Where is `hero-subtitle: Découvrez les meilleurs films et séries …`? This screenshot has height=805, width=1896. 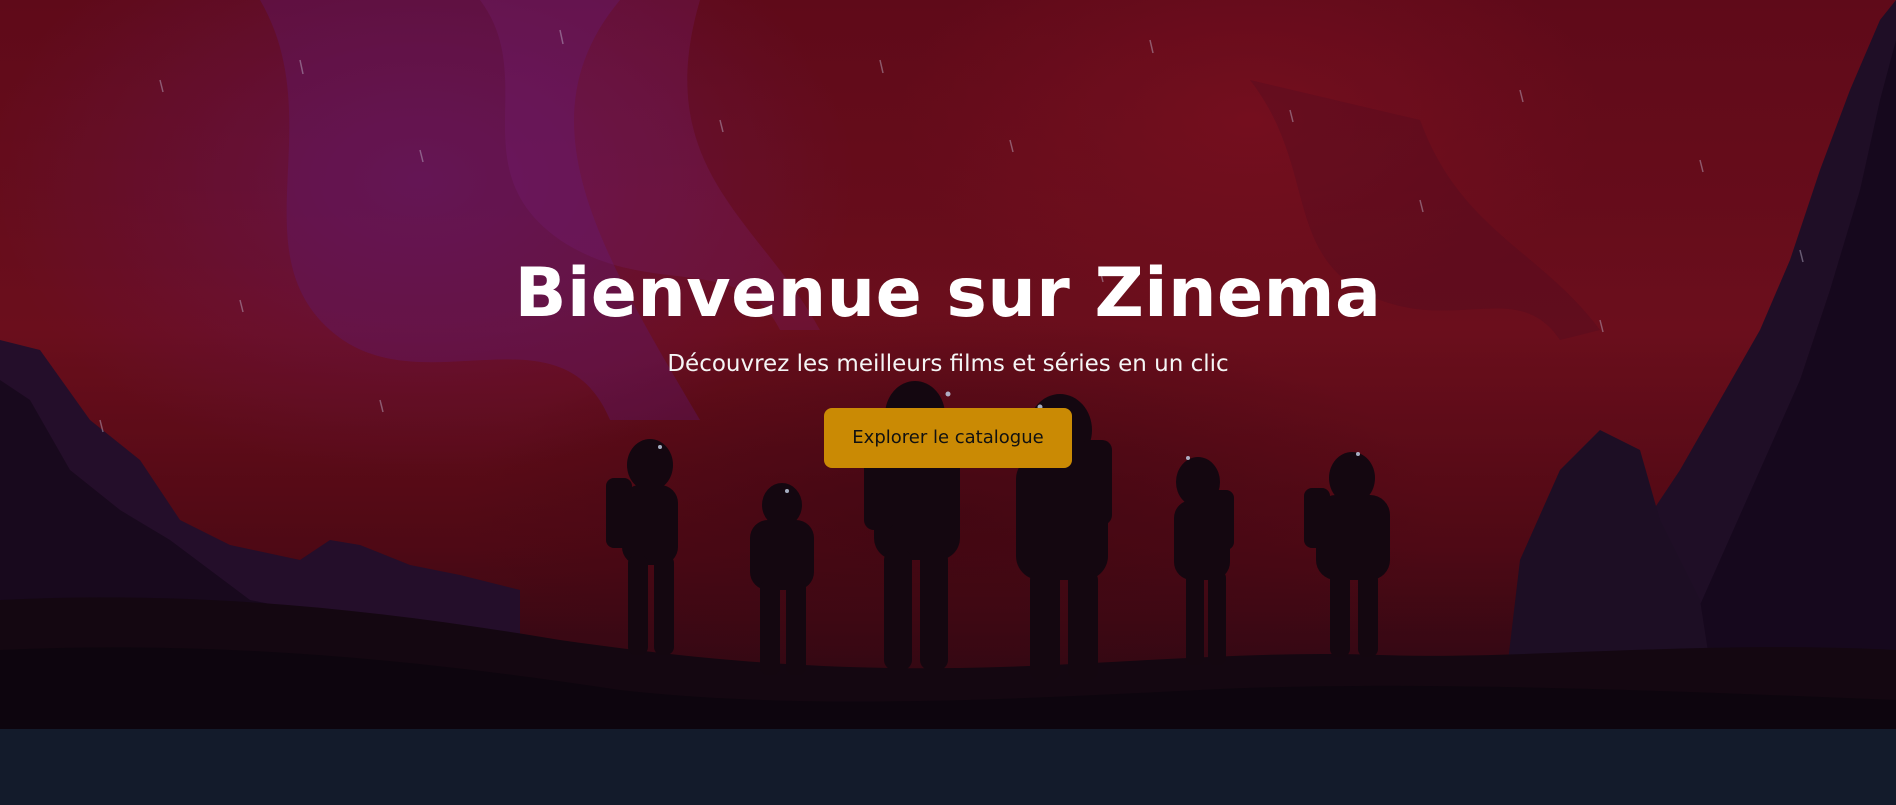 hero-subtitle: Découvrez les meilleurs films et séries … is located at coordinates (948, 364).